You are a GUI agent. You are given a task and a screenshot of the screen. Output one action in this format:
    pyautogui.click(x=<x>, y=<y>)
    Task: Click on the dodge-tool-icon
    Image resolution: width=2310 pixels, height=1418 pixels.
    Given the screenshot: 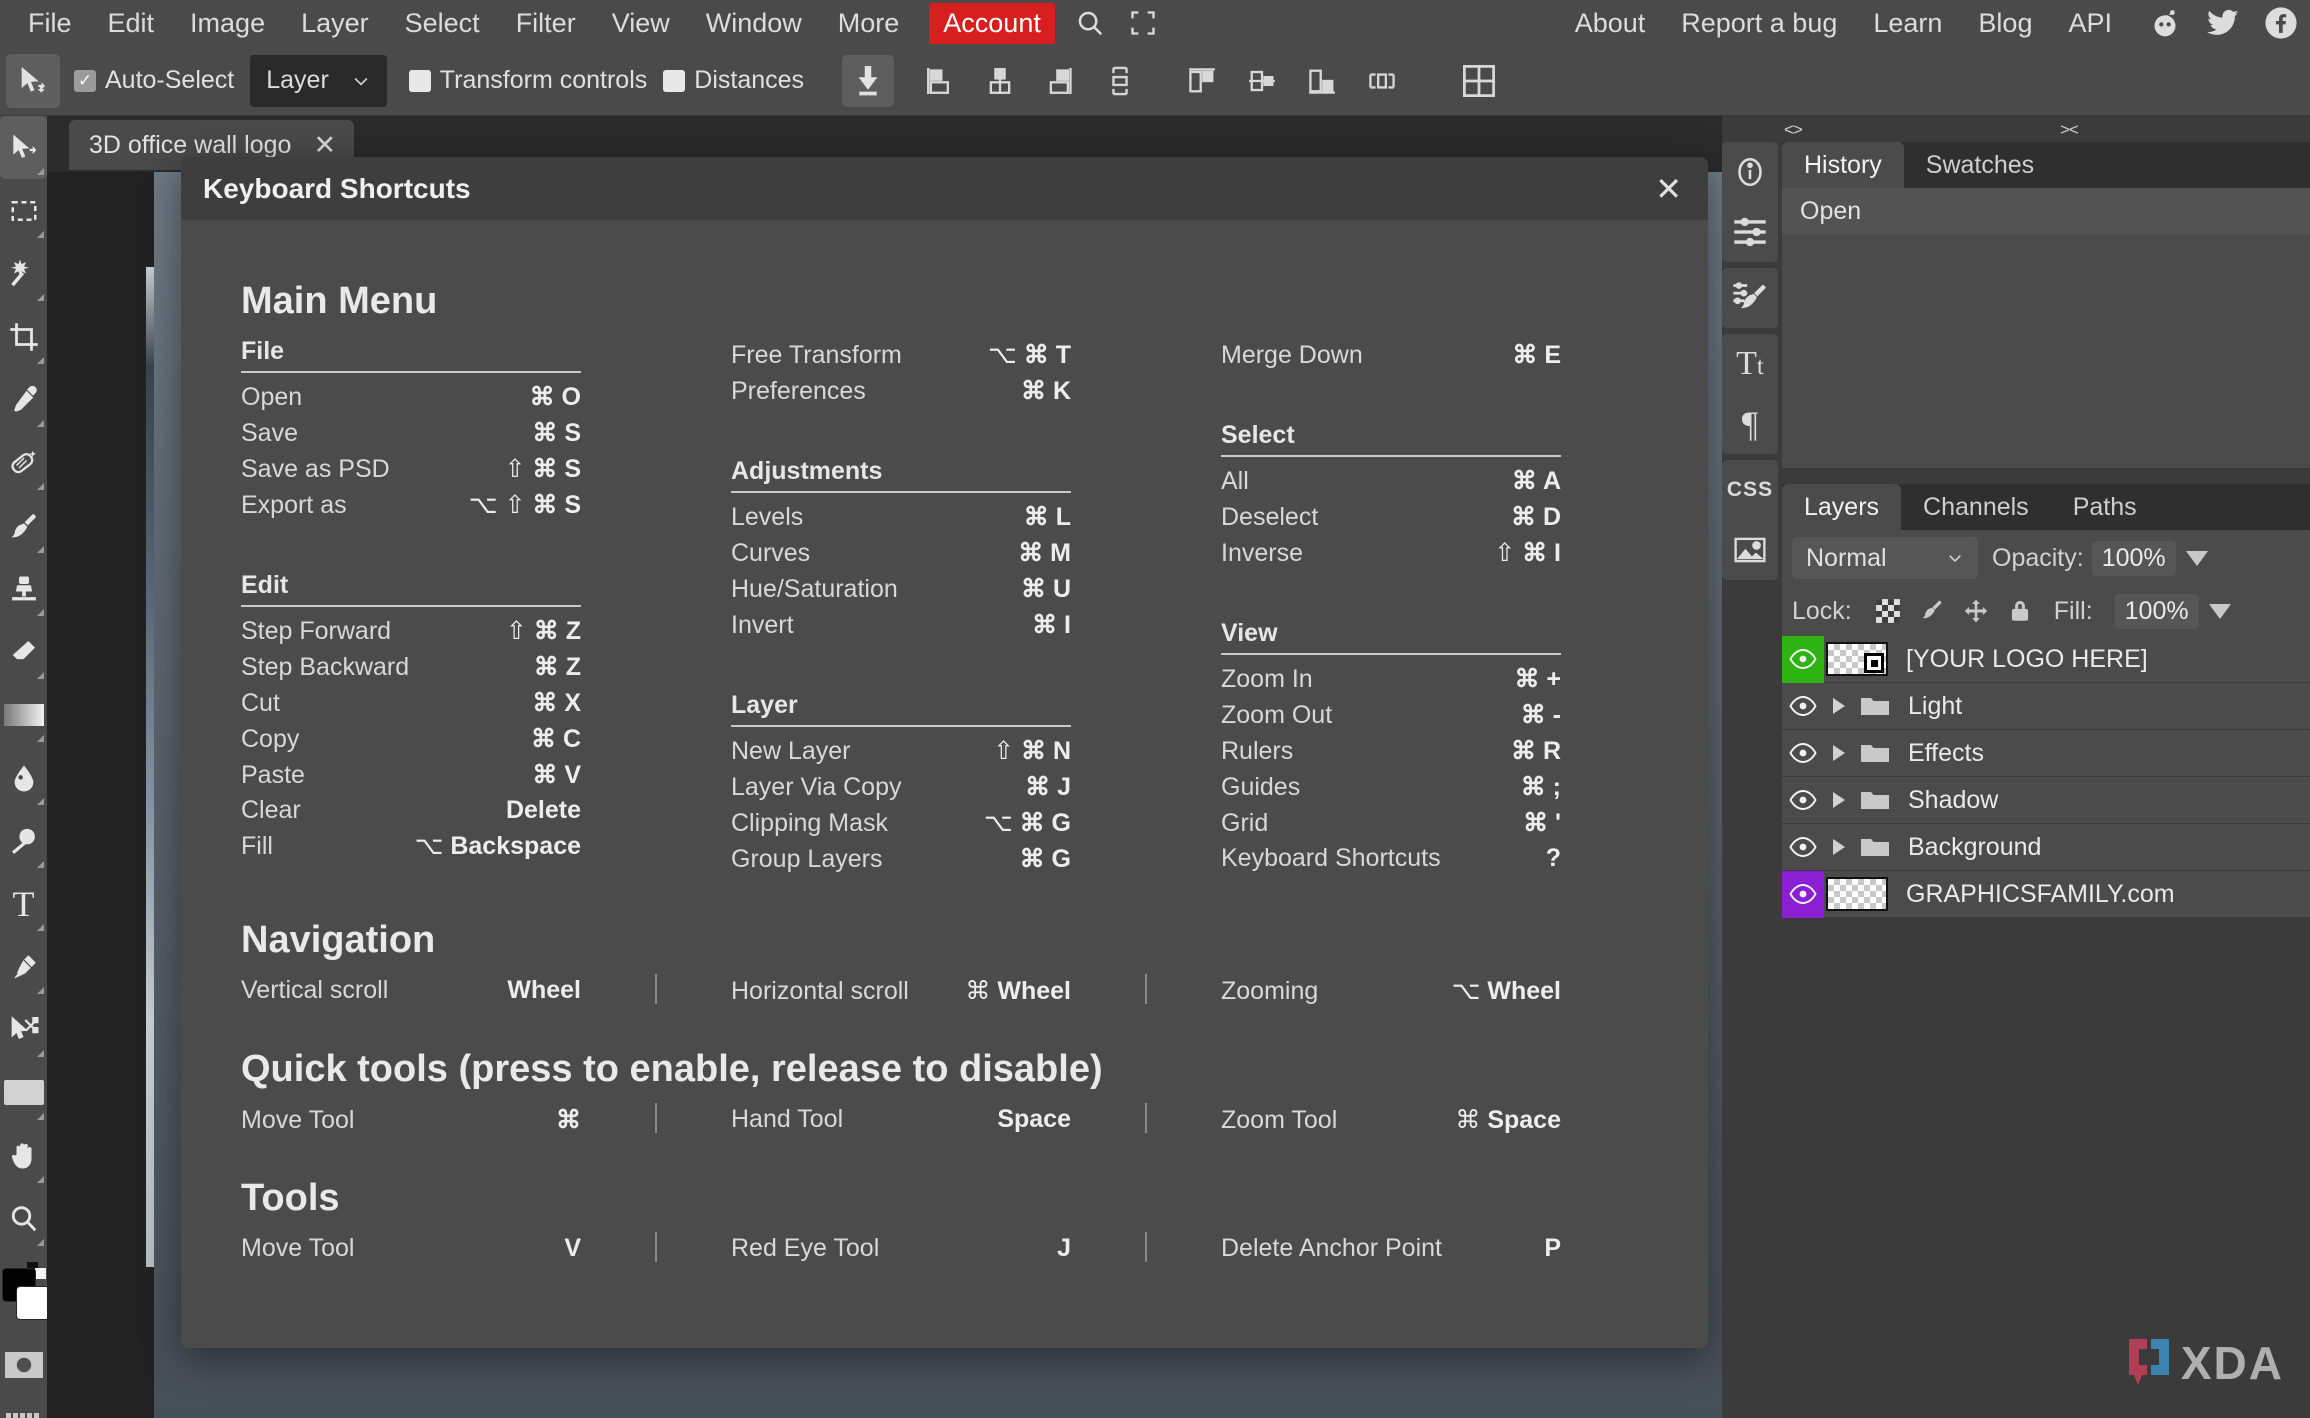 What is the action you would take?
    pyautogui.click(x=23, y=840)
    